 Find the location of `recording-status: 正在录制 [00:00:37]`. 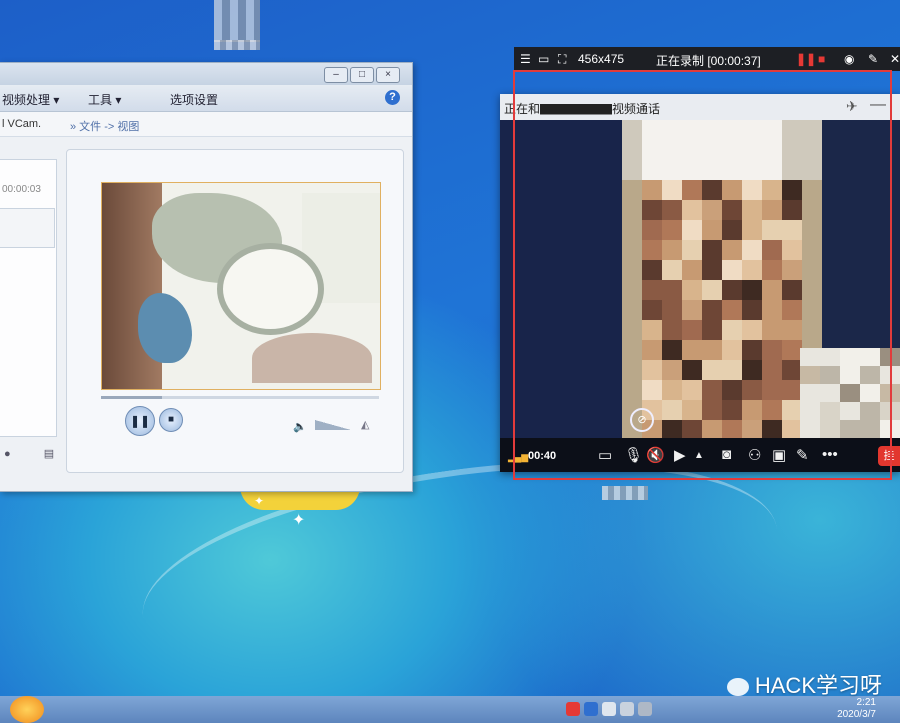

recording-status: 正在录制 [00:00:37] is located at coordinates (708, 61).